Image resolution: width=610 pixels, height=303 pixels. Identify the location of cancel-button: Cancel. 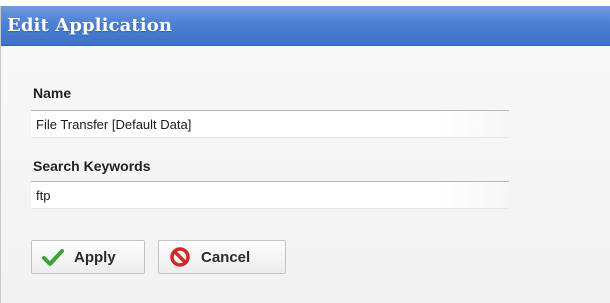
(222, 257).